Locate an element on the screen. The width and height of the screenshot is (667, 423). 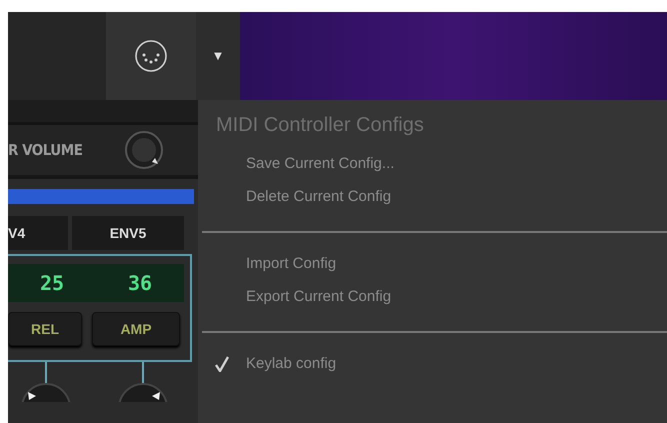
envelope-tab: ENV5 is located at coordinates (128, 233).